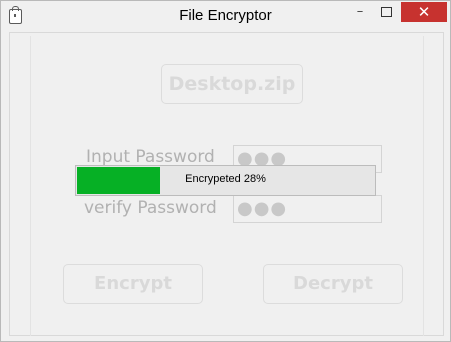 This screenshot has width=451, height=342. What do you see at coordinates (386, 12) in the screenshot?
I see `maximize-button` at bounding box center [386, 12].